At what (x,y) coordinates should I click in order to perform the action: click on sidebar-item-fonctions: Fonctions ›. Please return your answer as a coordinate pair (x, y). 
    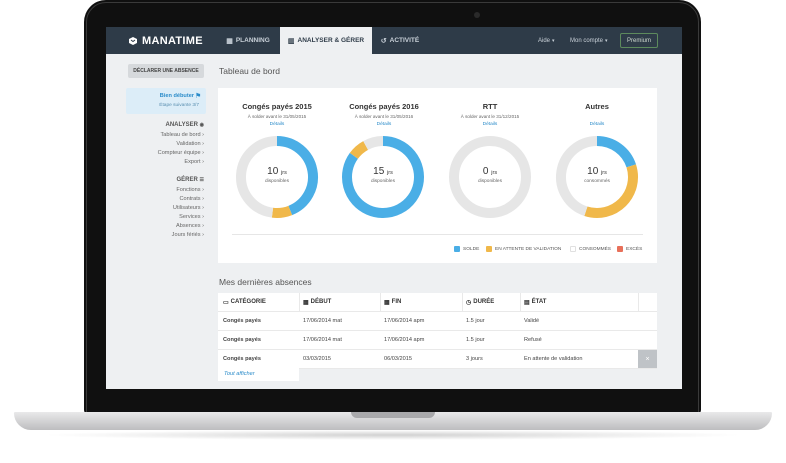
    Looking at the image, I should click on (190, 190).